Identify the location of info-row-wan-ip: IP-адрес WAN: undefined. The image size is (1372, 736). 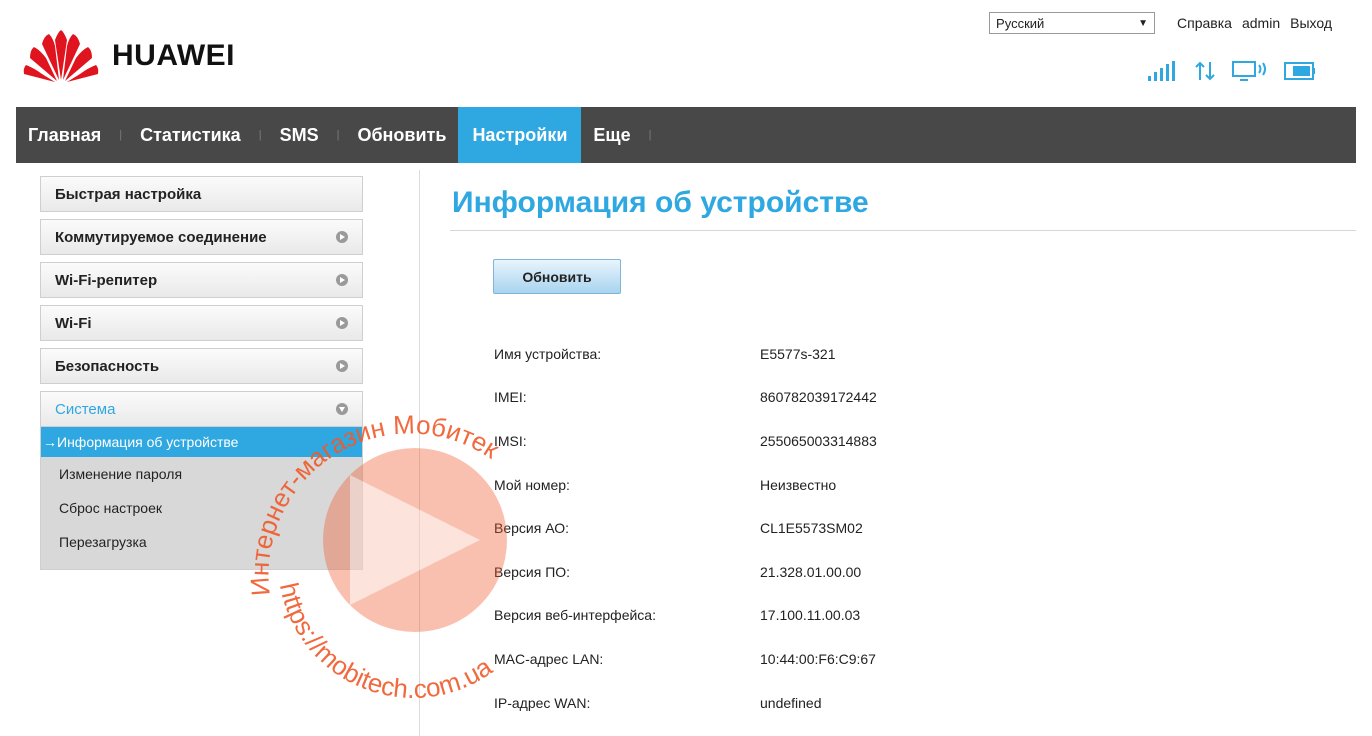
(685, 703).